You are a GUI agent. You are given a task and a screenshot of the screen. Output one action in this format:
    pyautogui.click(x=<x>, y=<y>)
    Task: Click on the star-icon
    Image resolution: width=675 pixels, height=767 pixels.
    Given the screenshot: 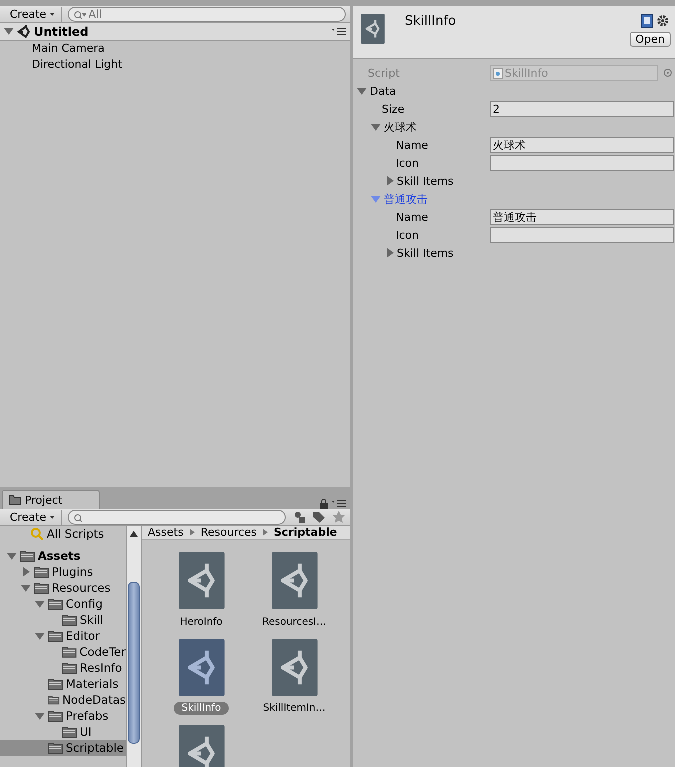 What is the action you would take?
    pyautogui.click(x=339, y=517)
    